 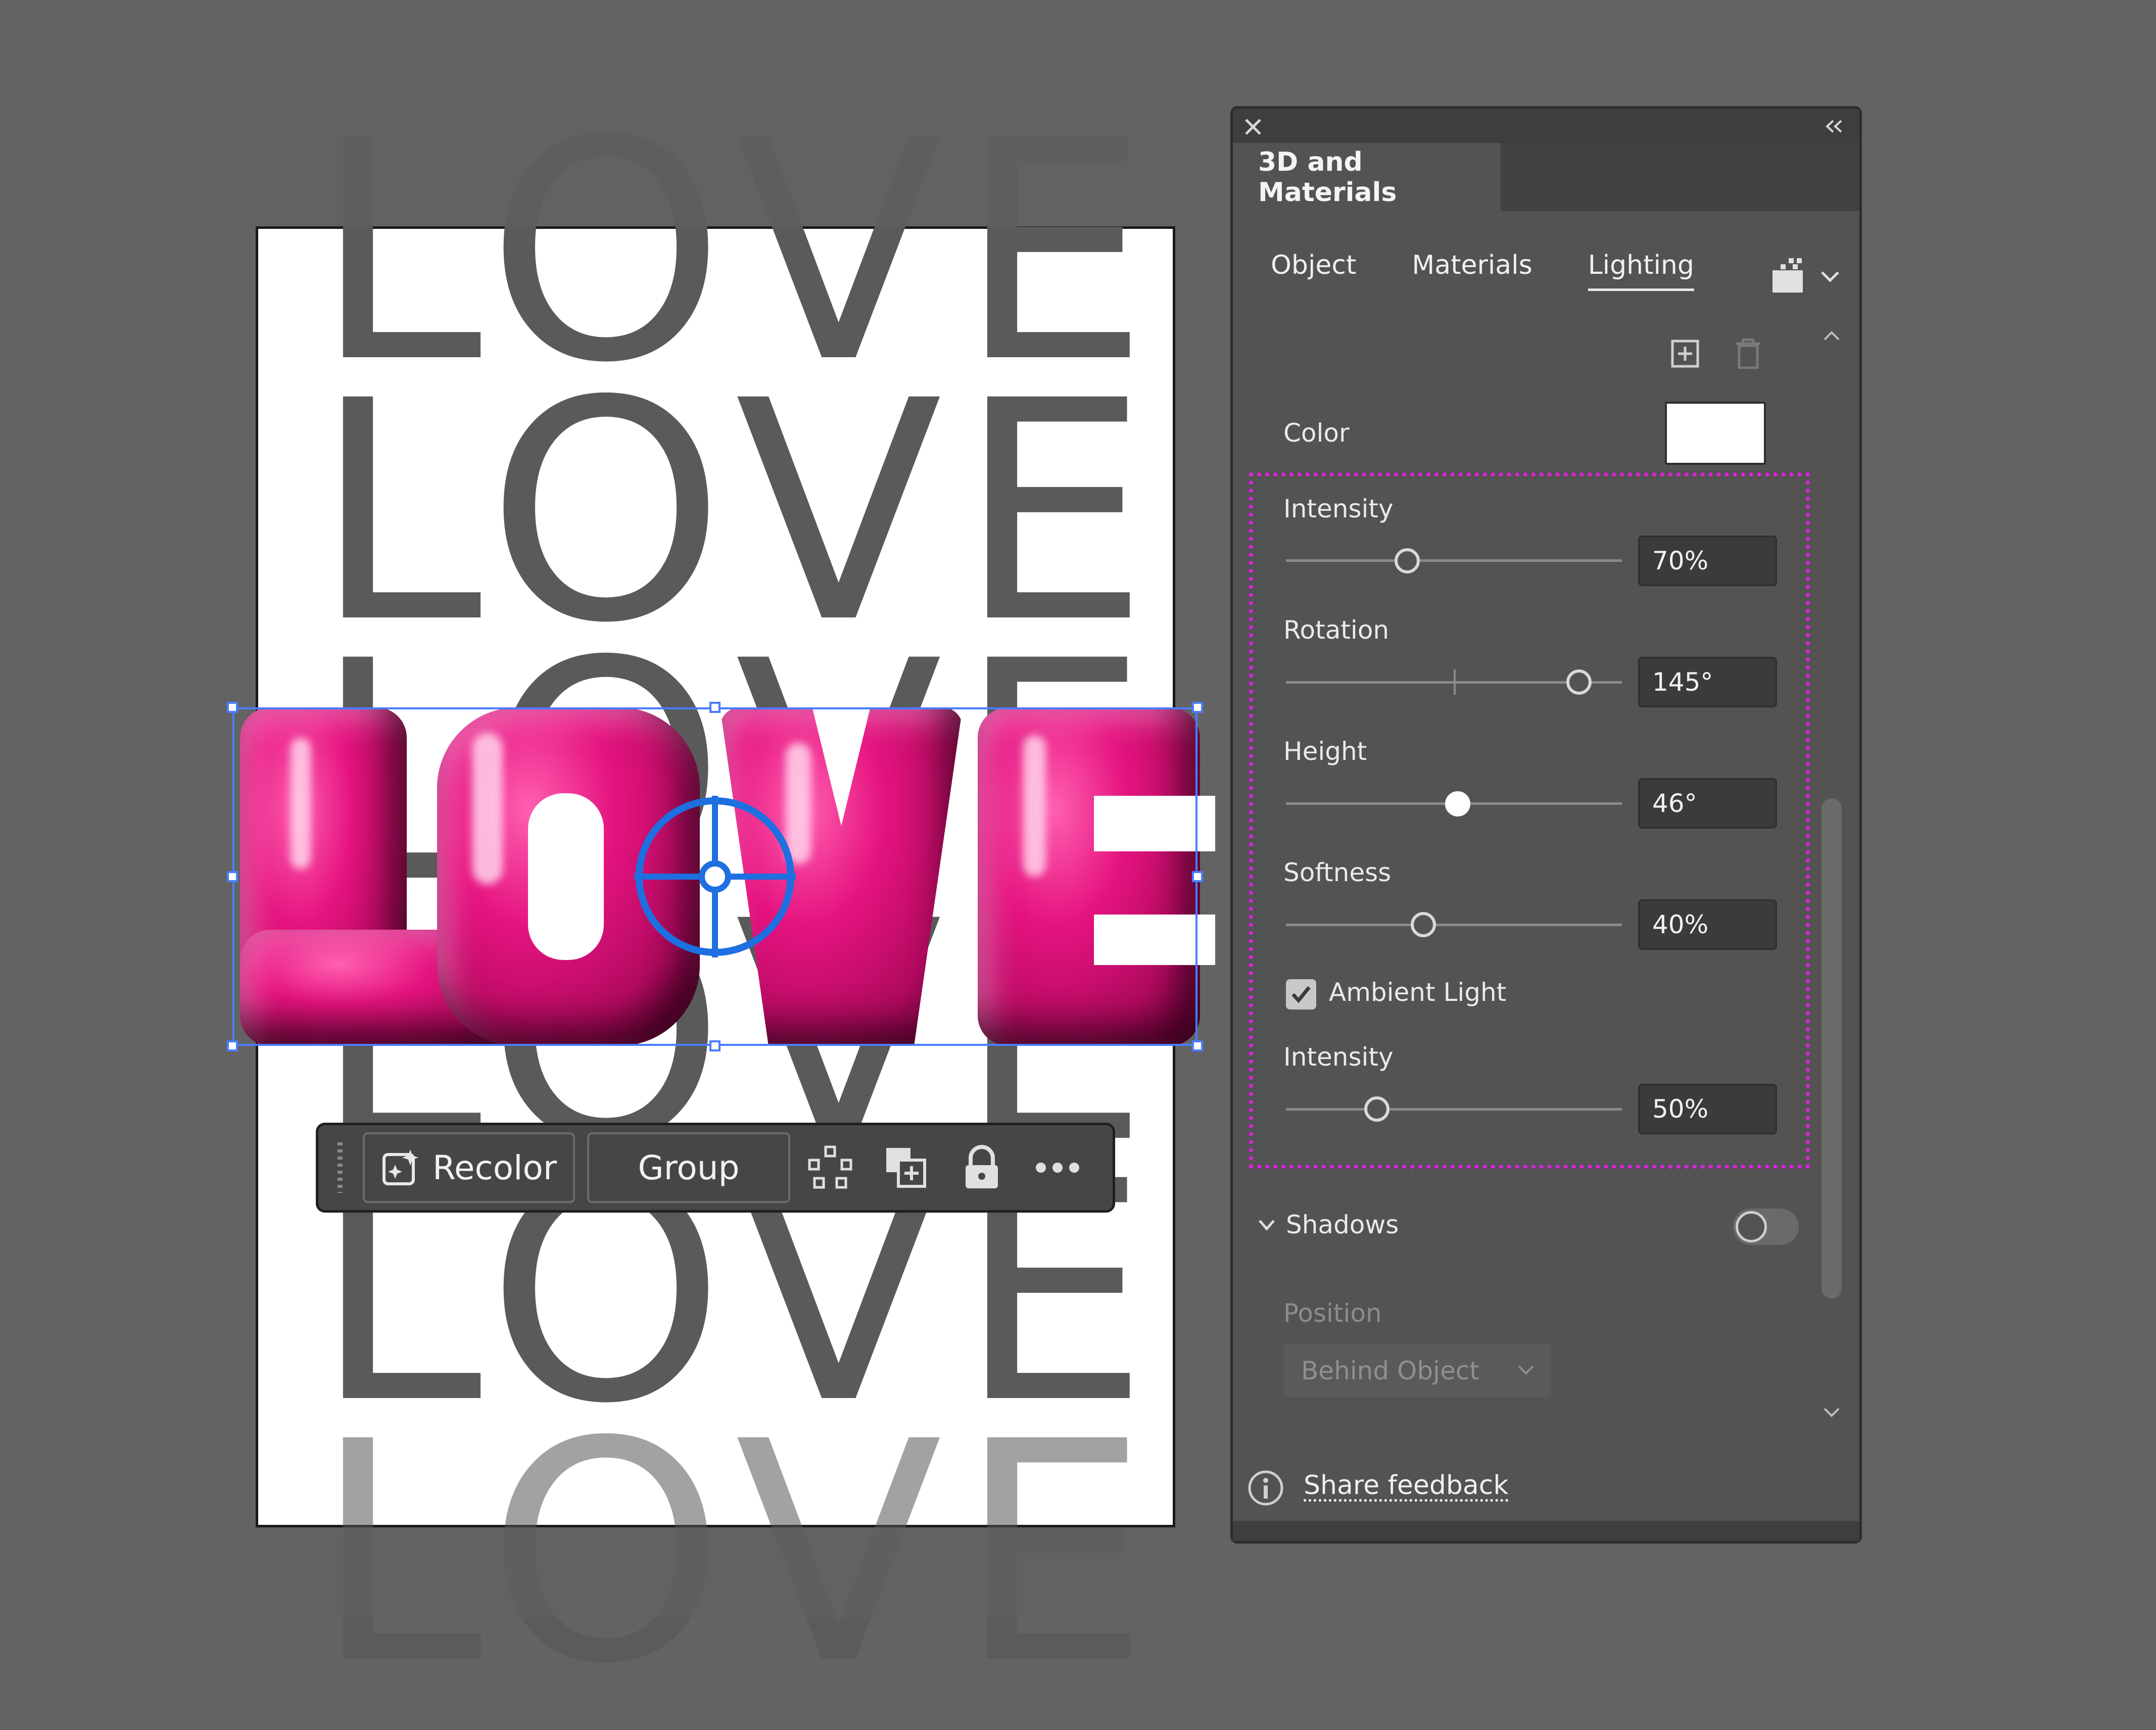 I want to click on recolor-label: Recolor, so click(x=494, y=1167).